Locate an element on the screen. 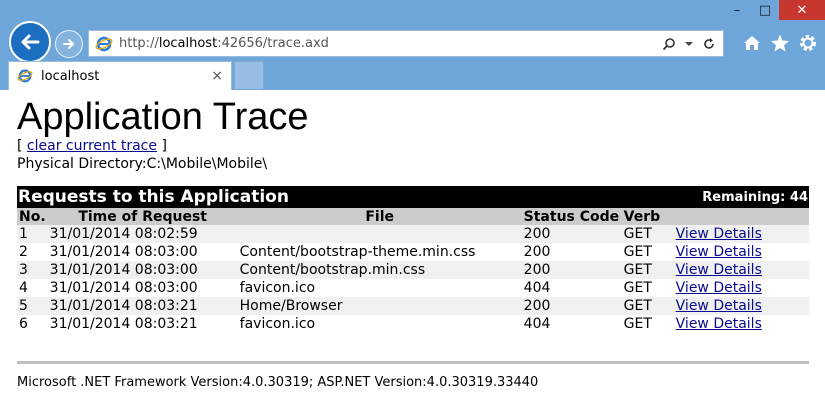 The width and height of the screenshot is (825, 410). url-text: http://localhost:42656/trace.axd is located at coordinates (224, 43).